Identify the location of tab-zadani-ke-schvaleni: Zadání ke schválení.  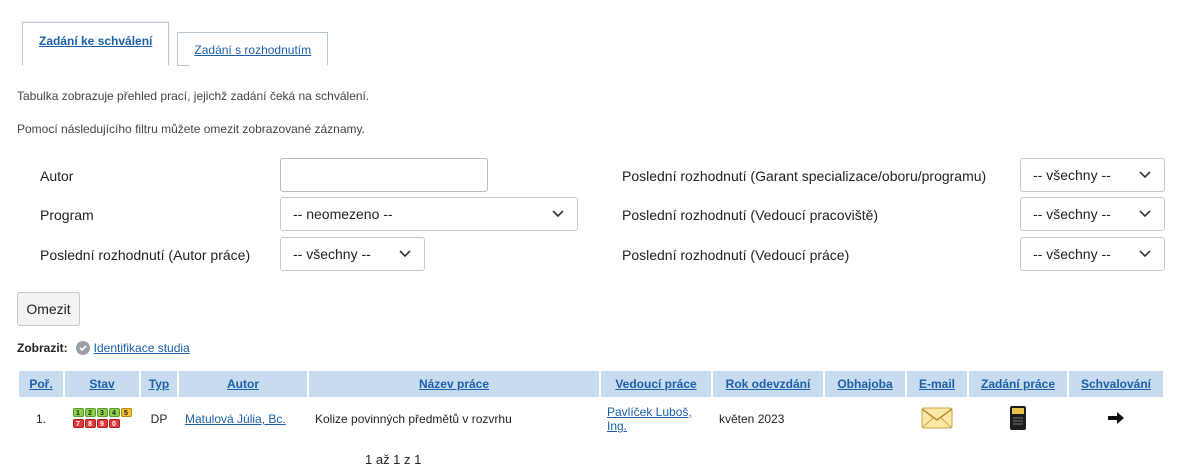
(96, 44).